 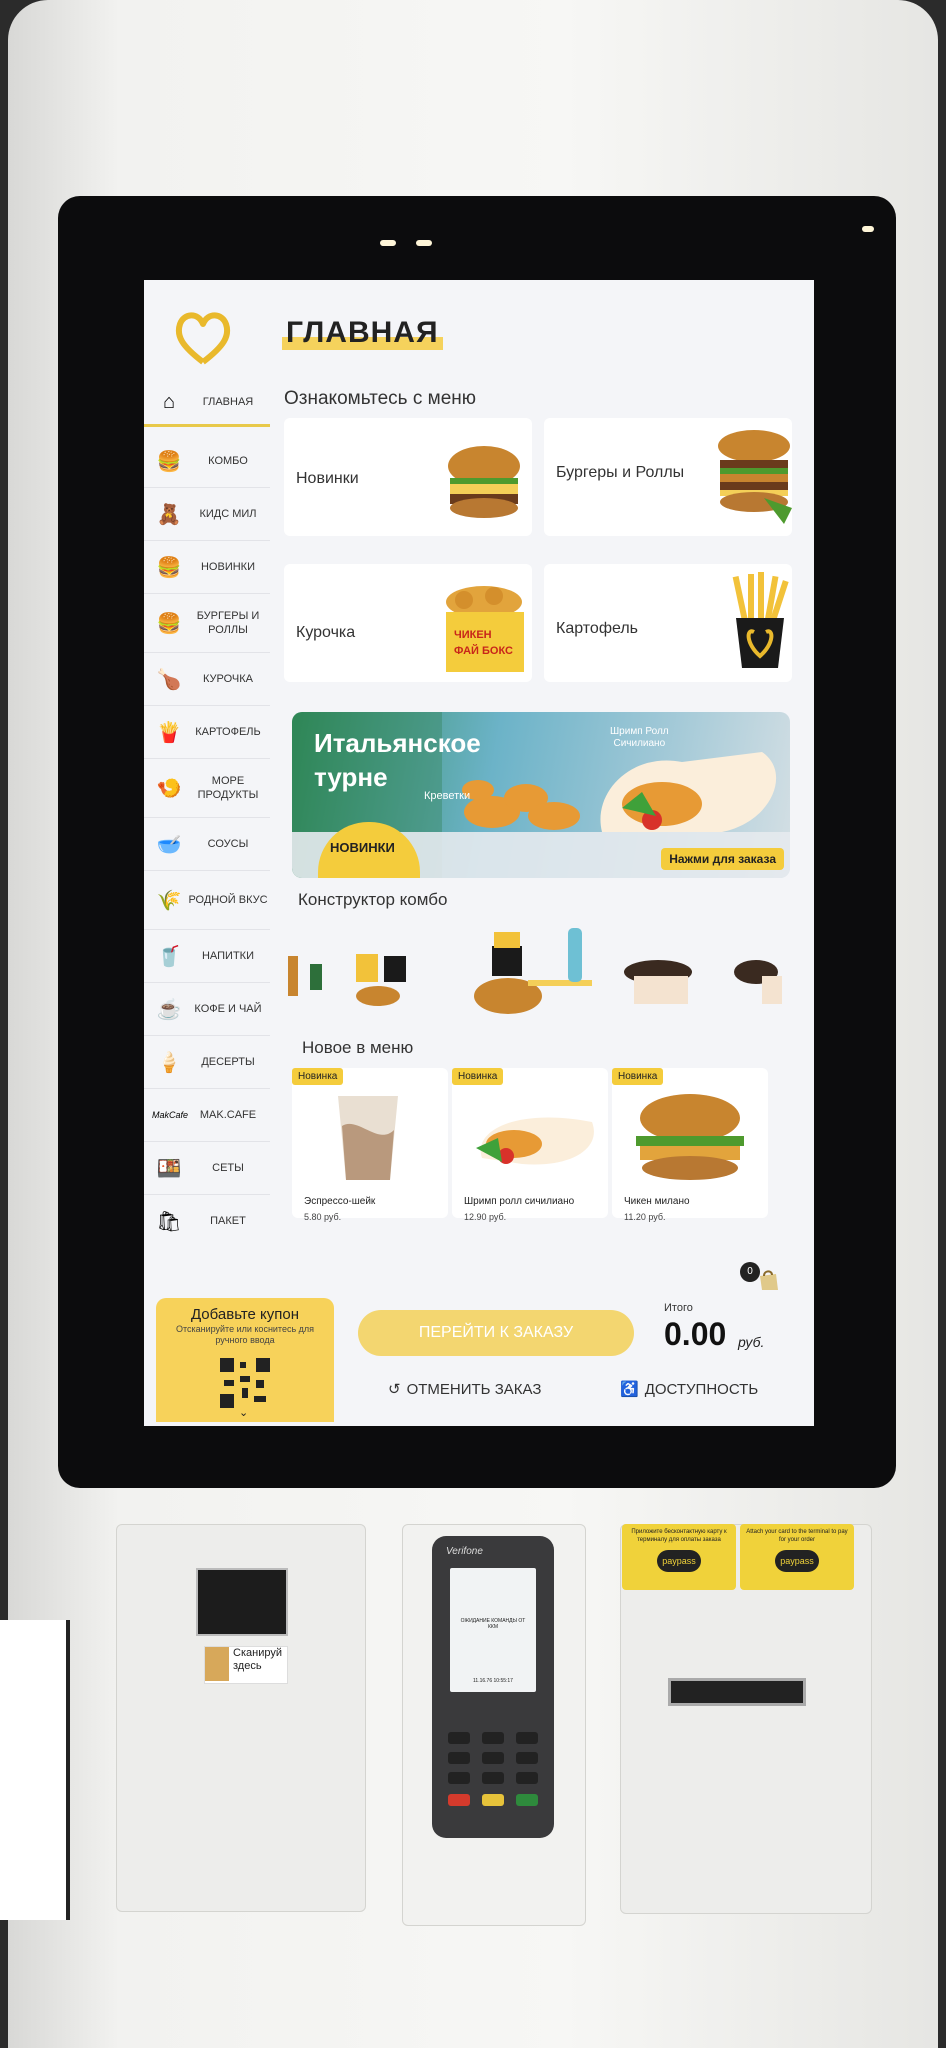 I want to click on new-item-price: 11.20 руб., so click(x=645, y=1217).